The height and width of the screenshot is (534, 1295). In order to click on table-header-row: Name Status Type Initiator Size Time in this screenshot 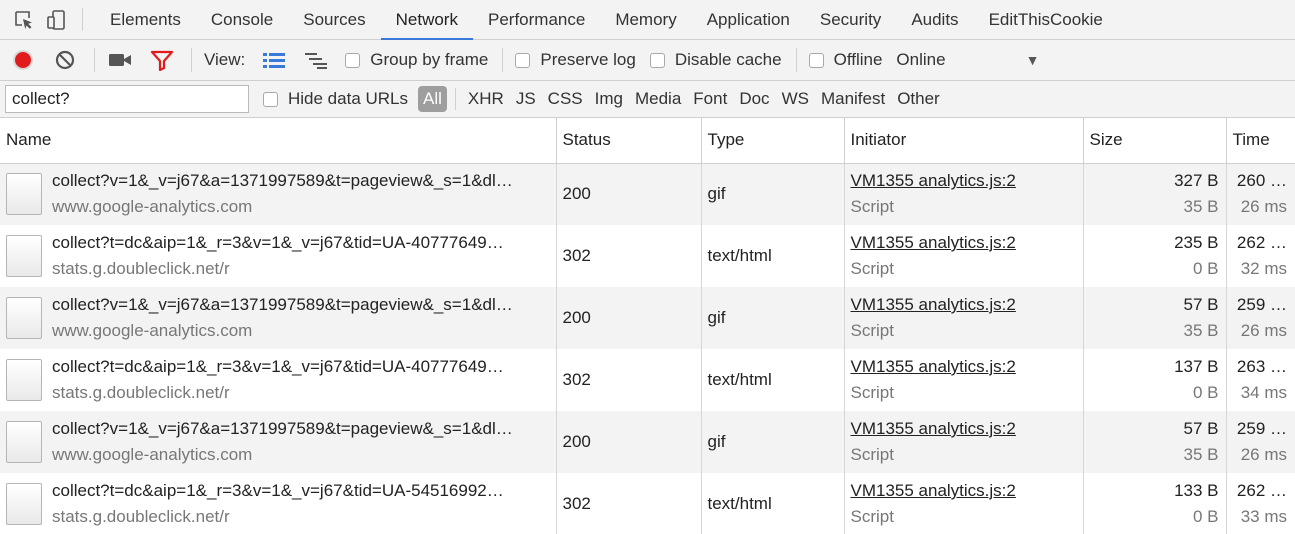, I will do `click(647, 141)`.